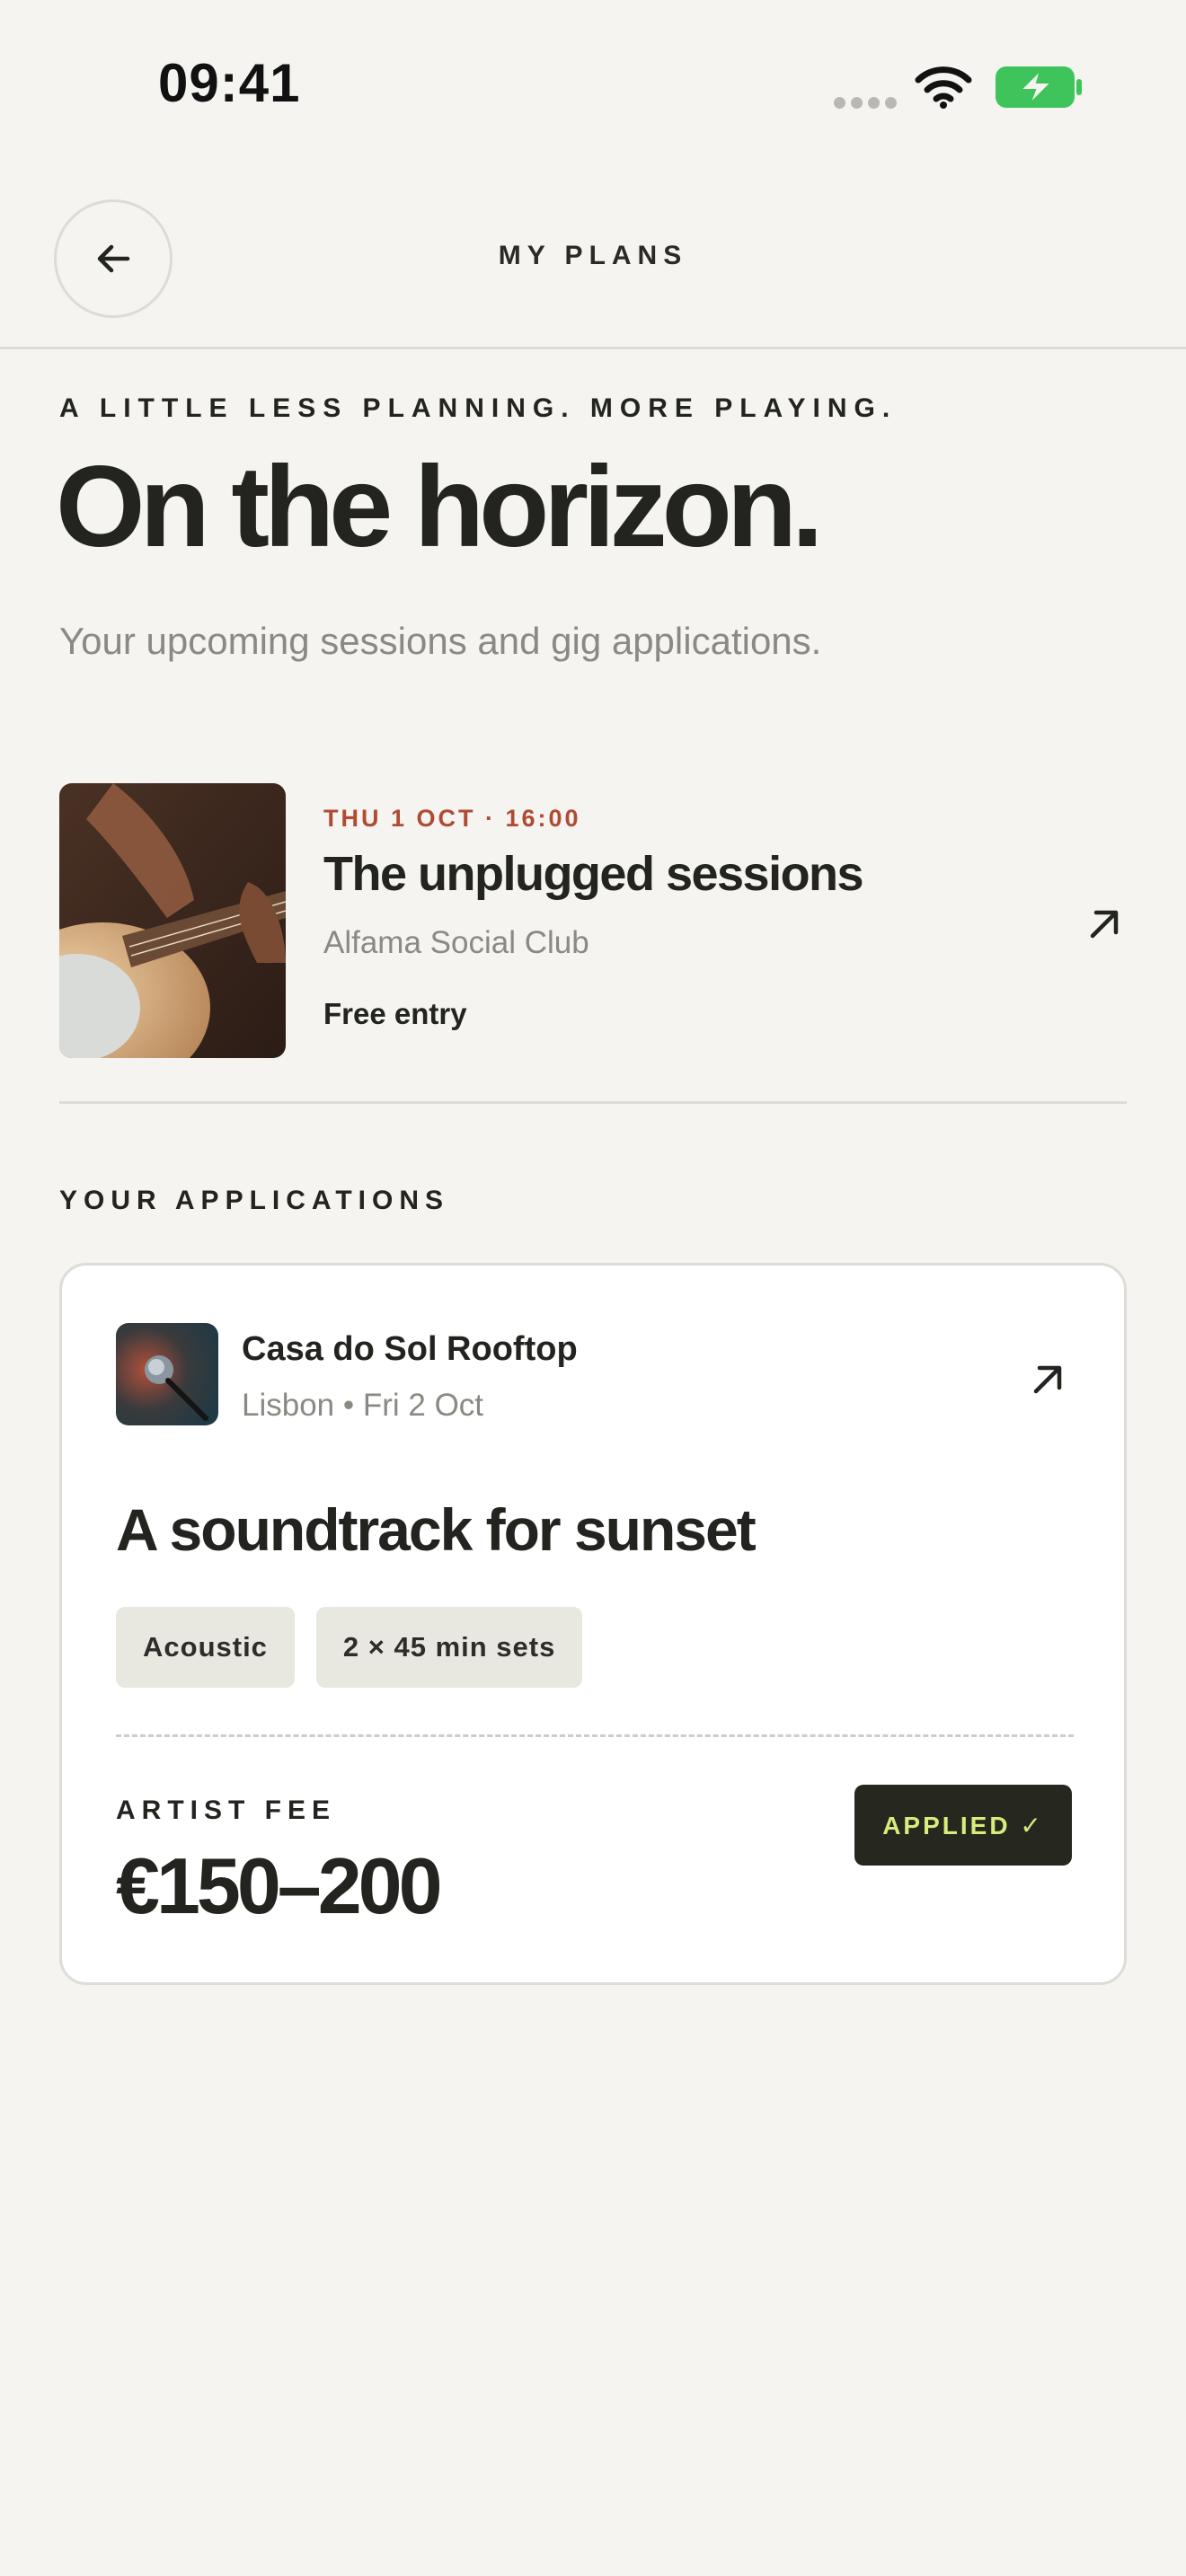  What do you see at coordinates (279, 1885) in the screenshot?
I see `fee-value: €150–200` at bounding box center [279, 1885].